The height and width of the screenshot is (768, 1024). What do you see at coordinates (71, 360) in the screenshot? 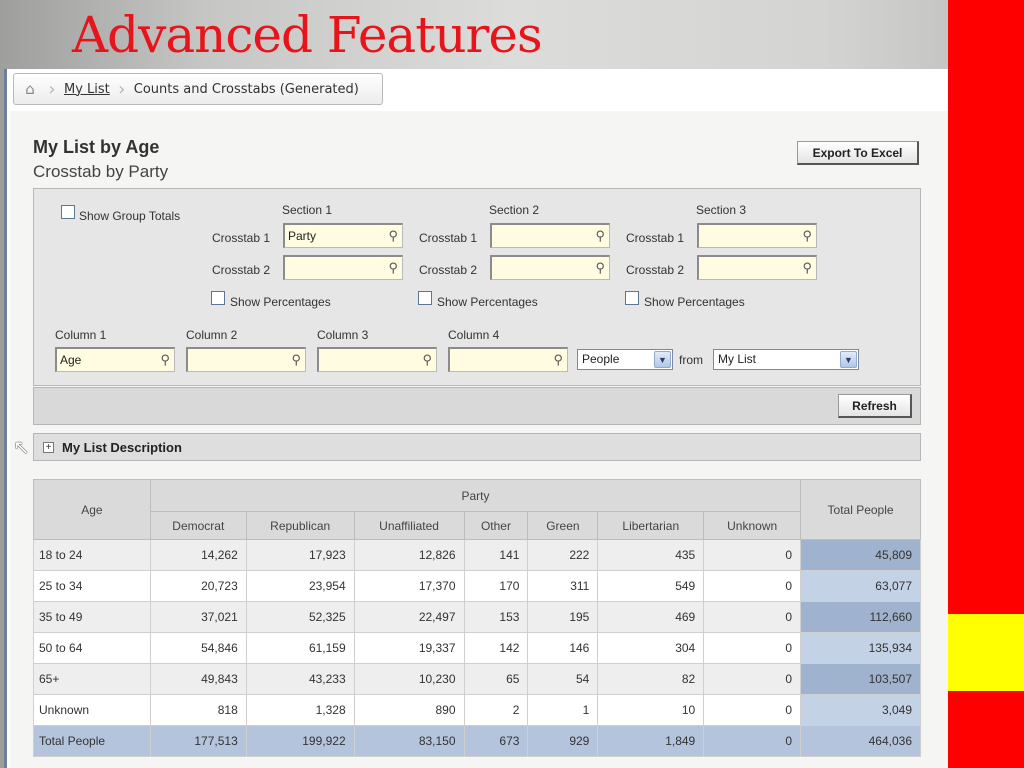
I see `column-1-value: Age` at bounding box center [71, 360].